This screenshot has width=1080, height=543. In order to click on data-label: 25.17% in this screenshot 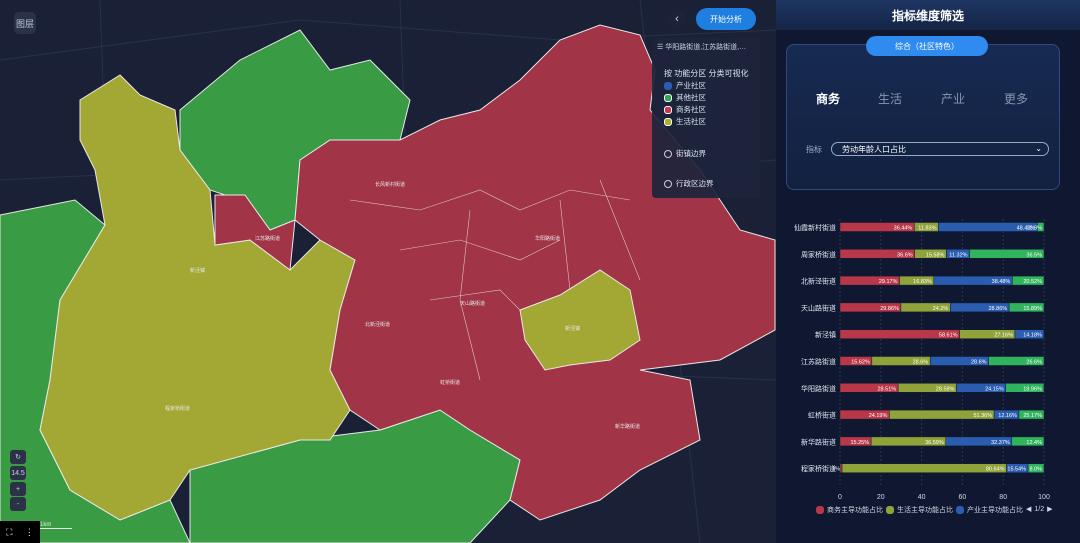, I will do `click(1032, 416)`.